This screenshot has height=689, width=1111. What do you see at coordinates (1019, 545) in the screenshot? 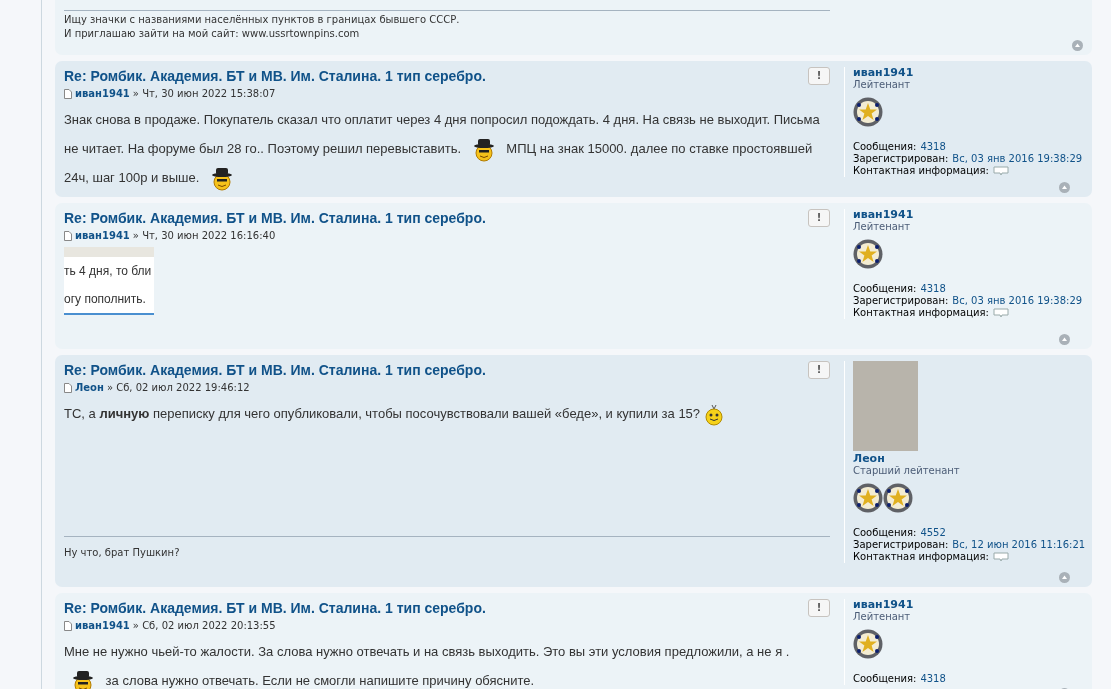
I see `profile-value: Вс, 12 июн 2016 11:16:21` at bounding box center [1019, 545].